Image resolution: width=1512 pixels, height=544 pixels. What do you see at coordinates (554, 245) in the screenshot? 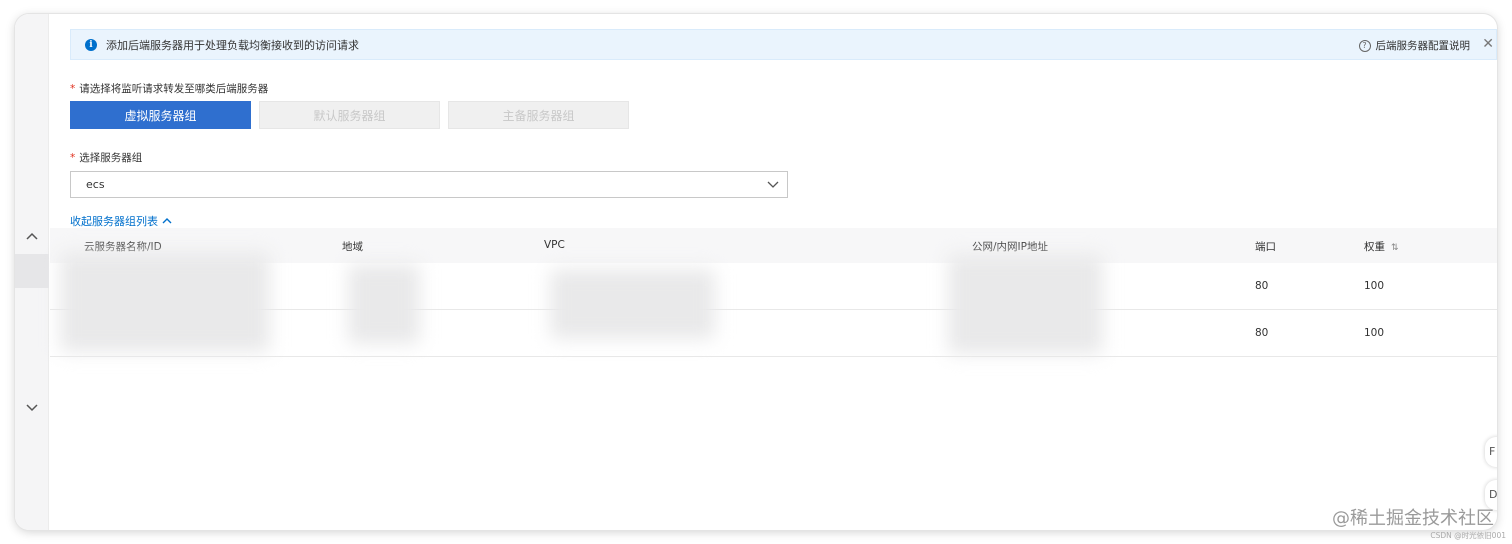
I see `column-header-vpc: VPC` at bounding box center [554, 245].